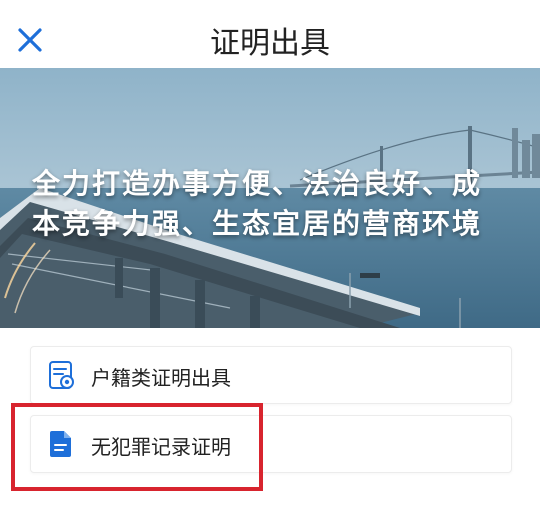 This screenshot has height=510, width=540. I want to click on banner-slogan-line2: 本竞争力强、生态宜居的营商环境, so click(257, 223).